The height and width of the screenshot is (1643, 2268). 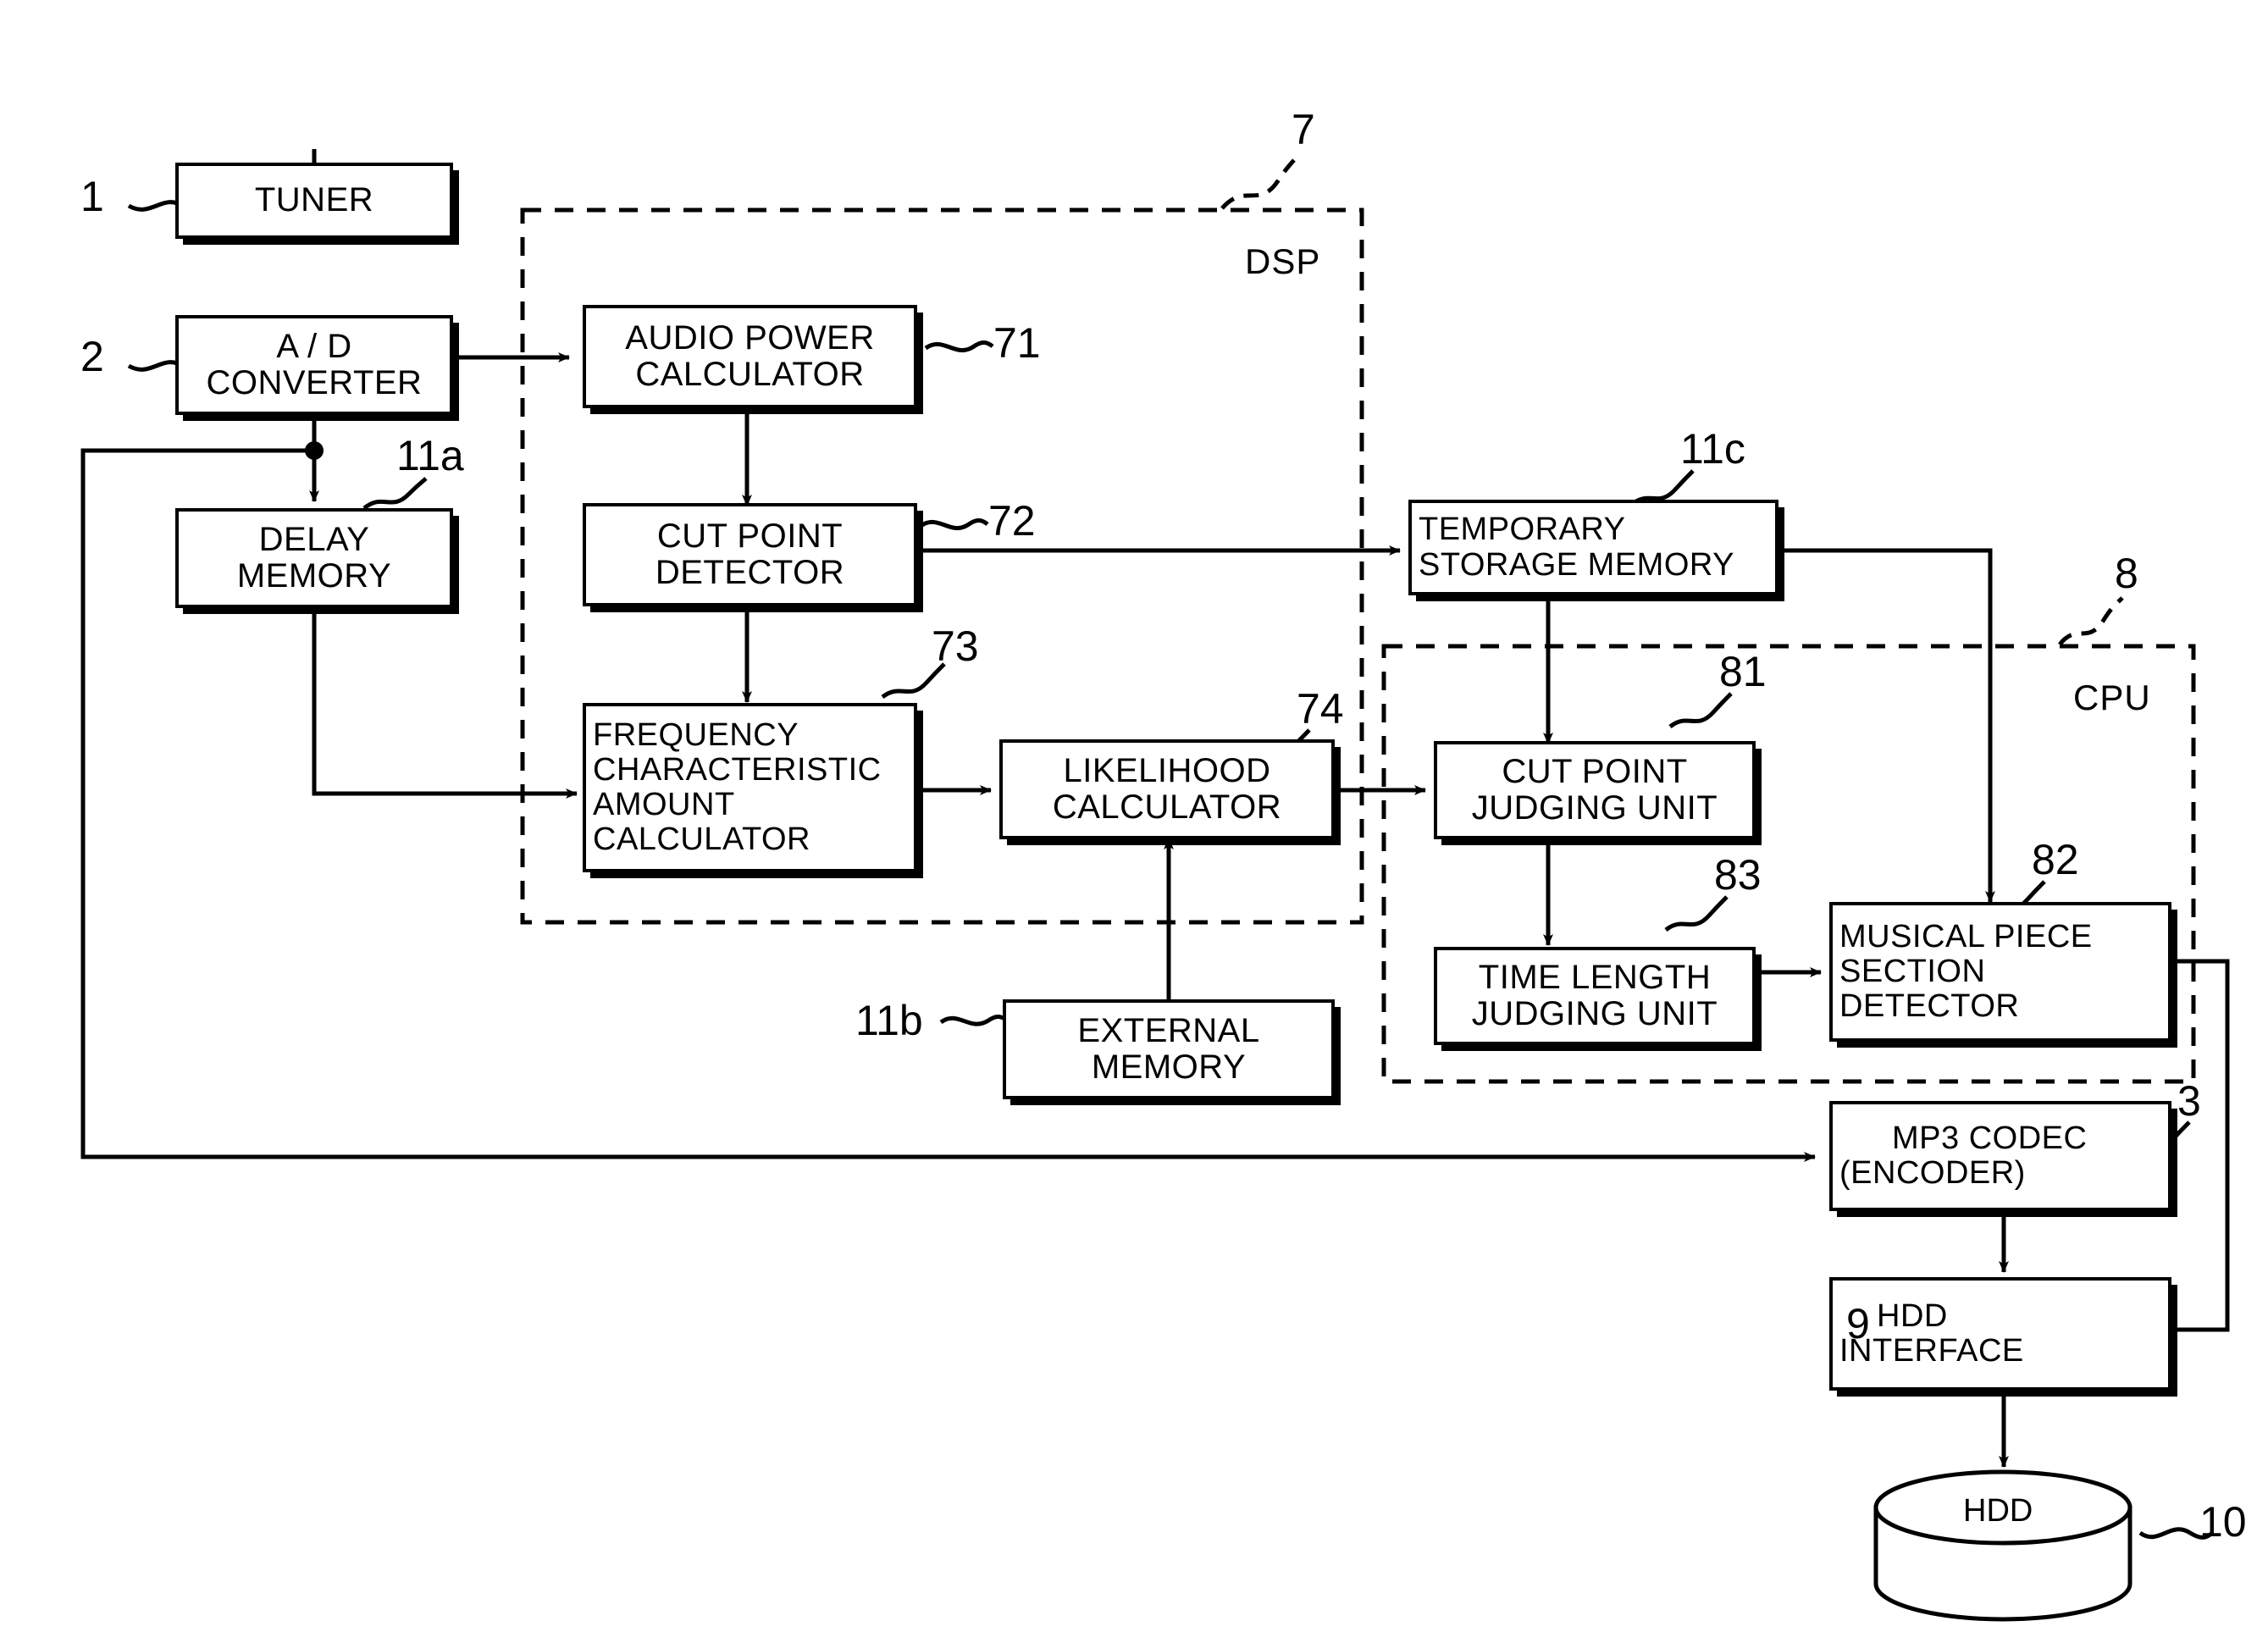 I want to click on block-mp3-codec: MP3 CODEC (ENCODER), so click(x=2000, y=1156).